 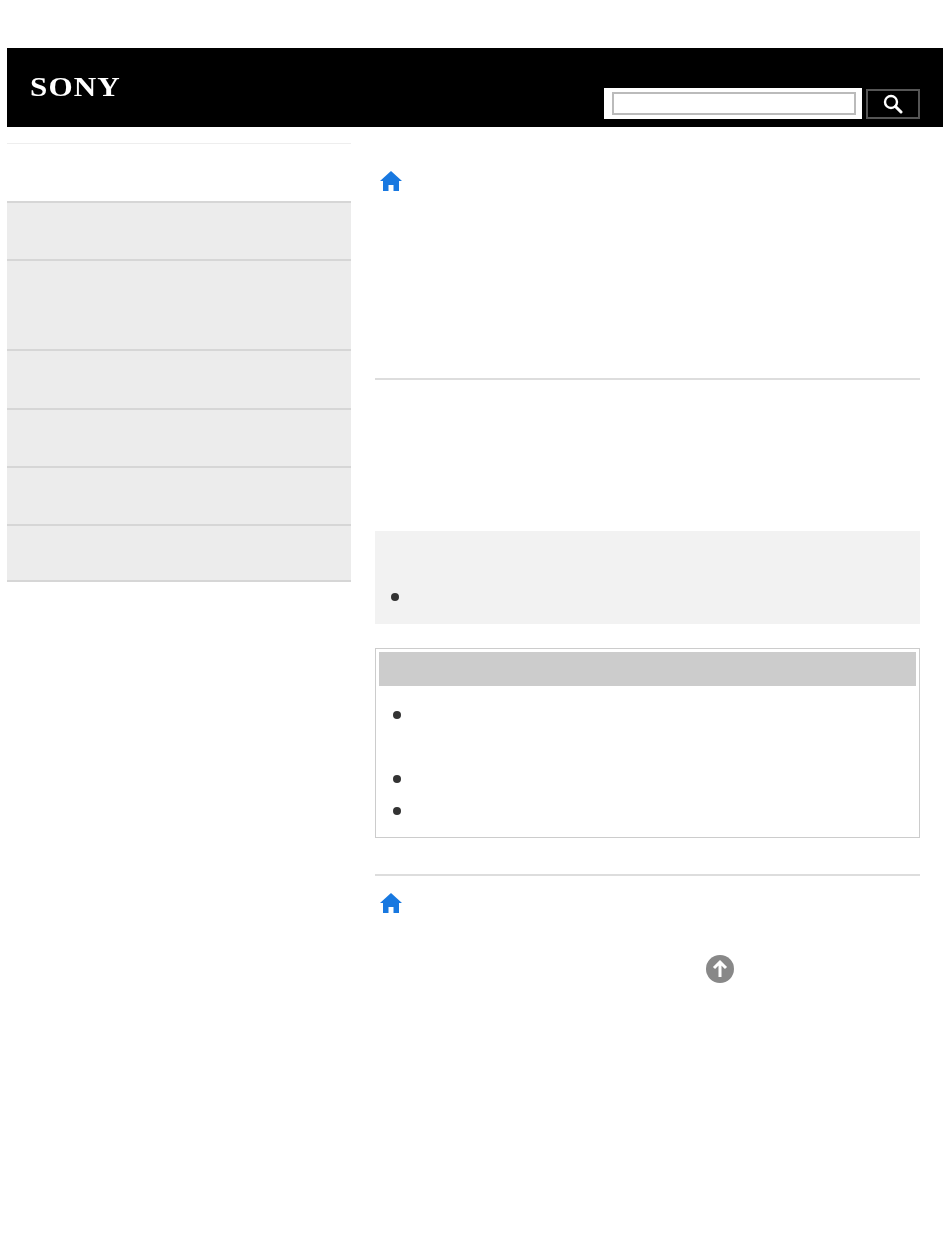 What do you see at coordinates (734, 103) in the screenshot?
I see `search-field` at bounding box center [734, 103].